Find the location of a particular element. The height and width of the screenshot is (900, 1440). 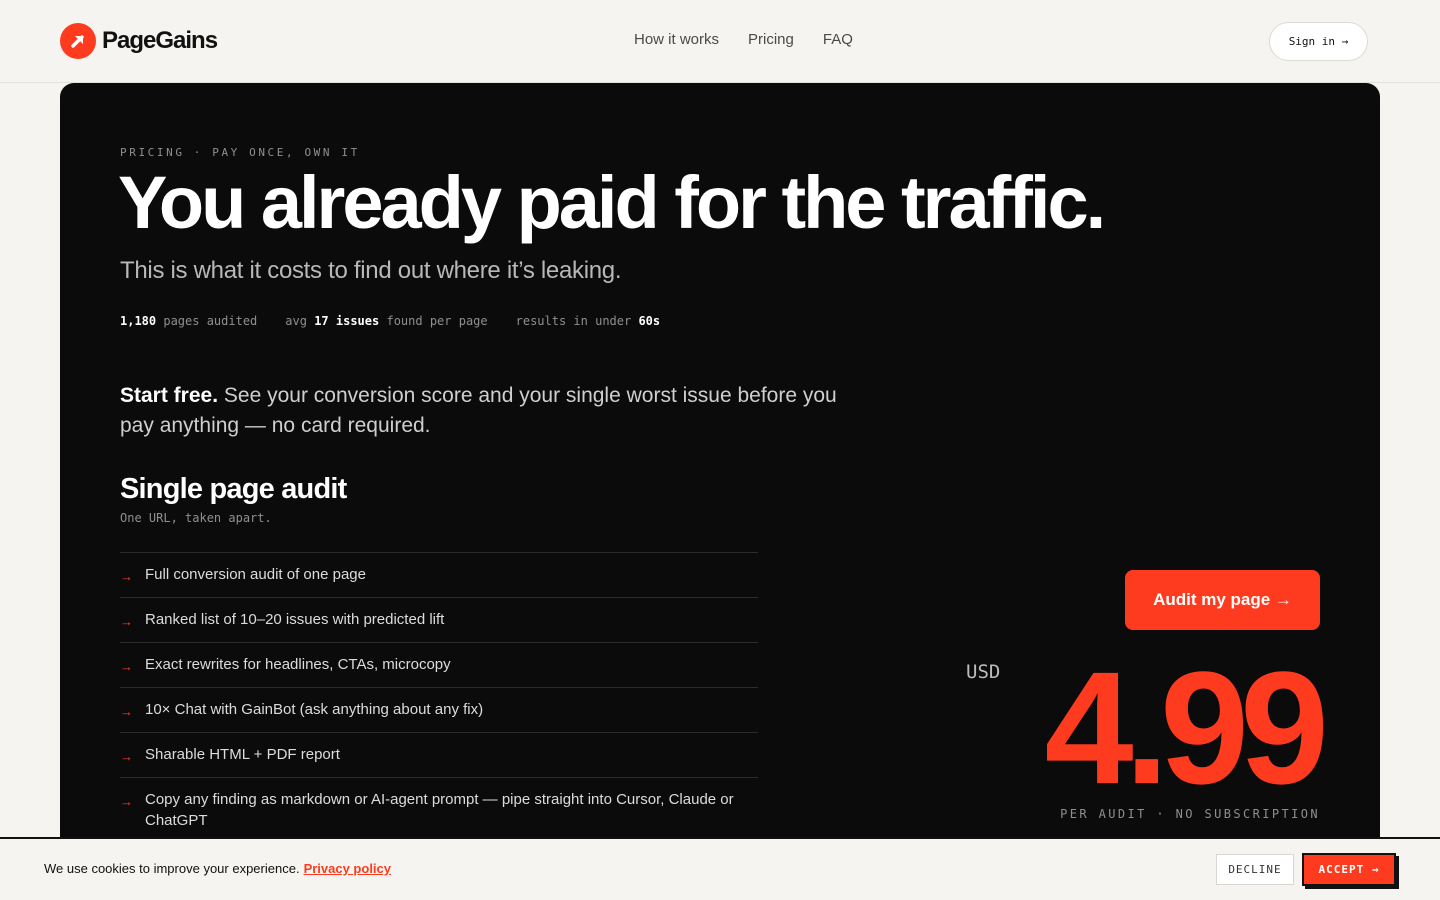

price-amount: 4.99 is located at coordinates (1186, 727).